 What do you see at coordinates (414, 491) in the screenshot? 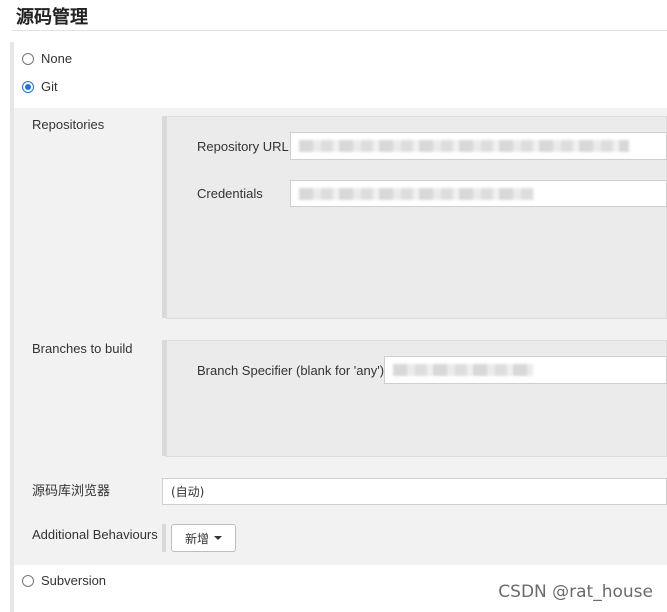
I see `repo-browser-select: (自动)` at bounding box center [414, 491].